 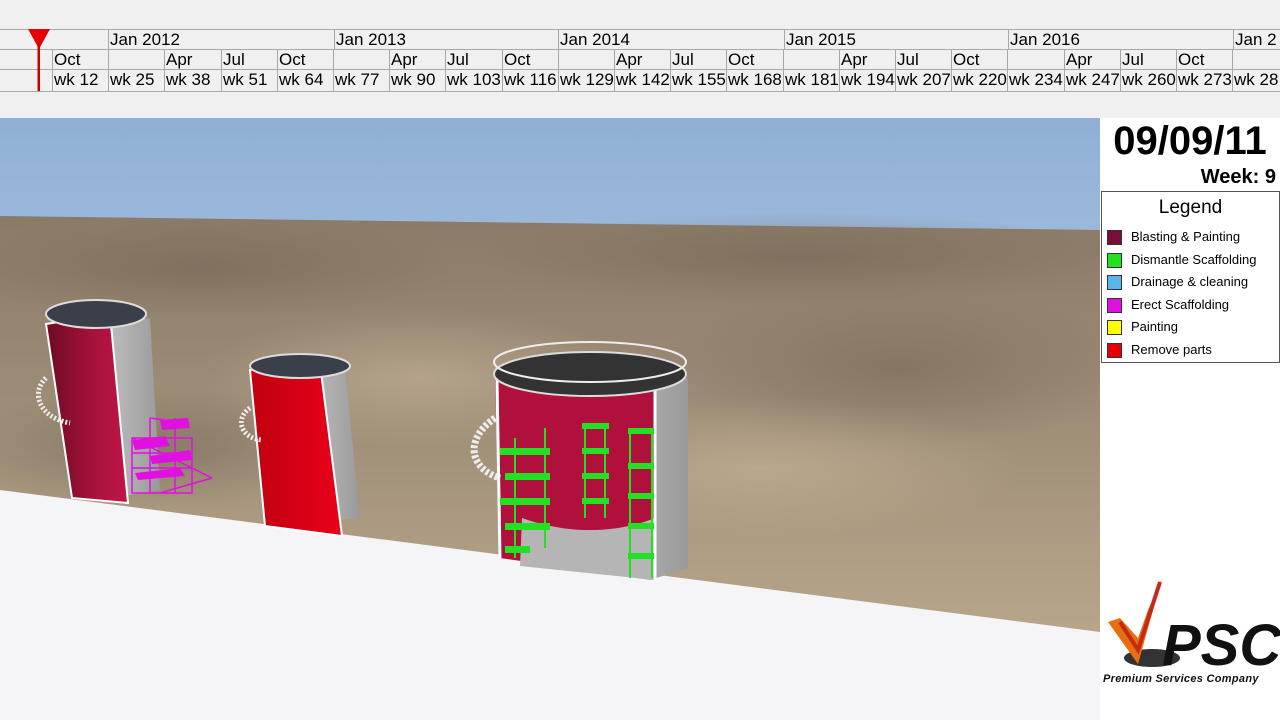 I want to click on timeline-week-label: wk 142, so click(x=642, y=80).